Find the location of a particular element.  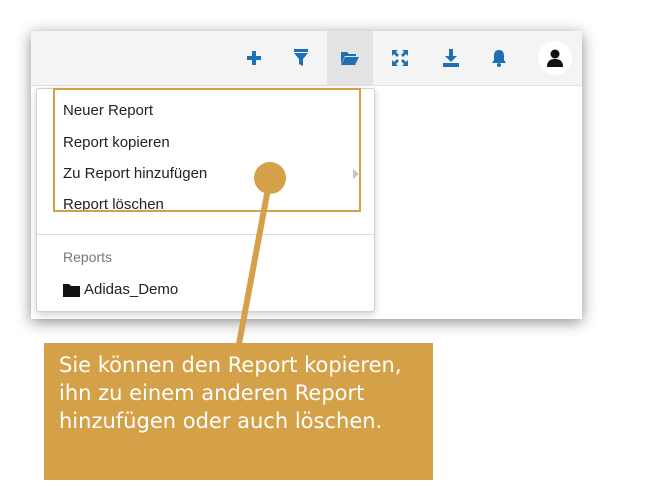

add-button is located at coordinates (254, 58).